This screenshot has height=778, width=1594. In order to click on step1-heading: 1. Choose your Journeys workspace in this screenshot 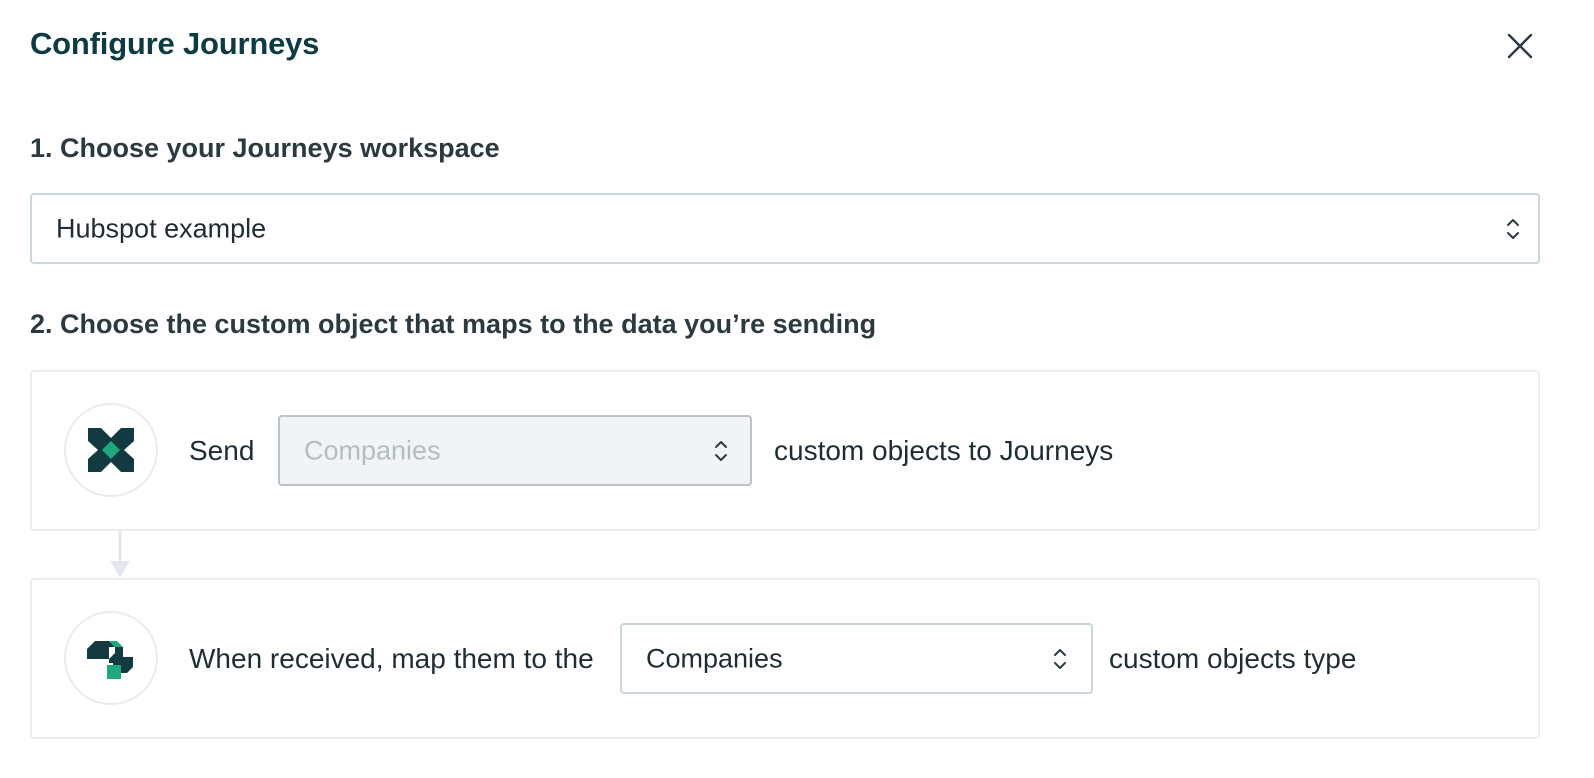, I will do `click(265, 148)`.